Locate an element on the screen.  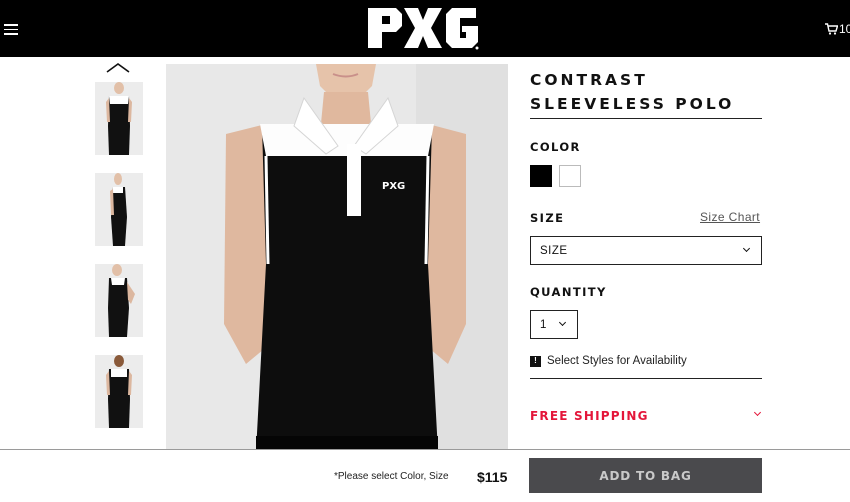
size-select: SIZE is located at coordinates (646, 250).